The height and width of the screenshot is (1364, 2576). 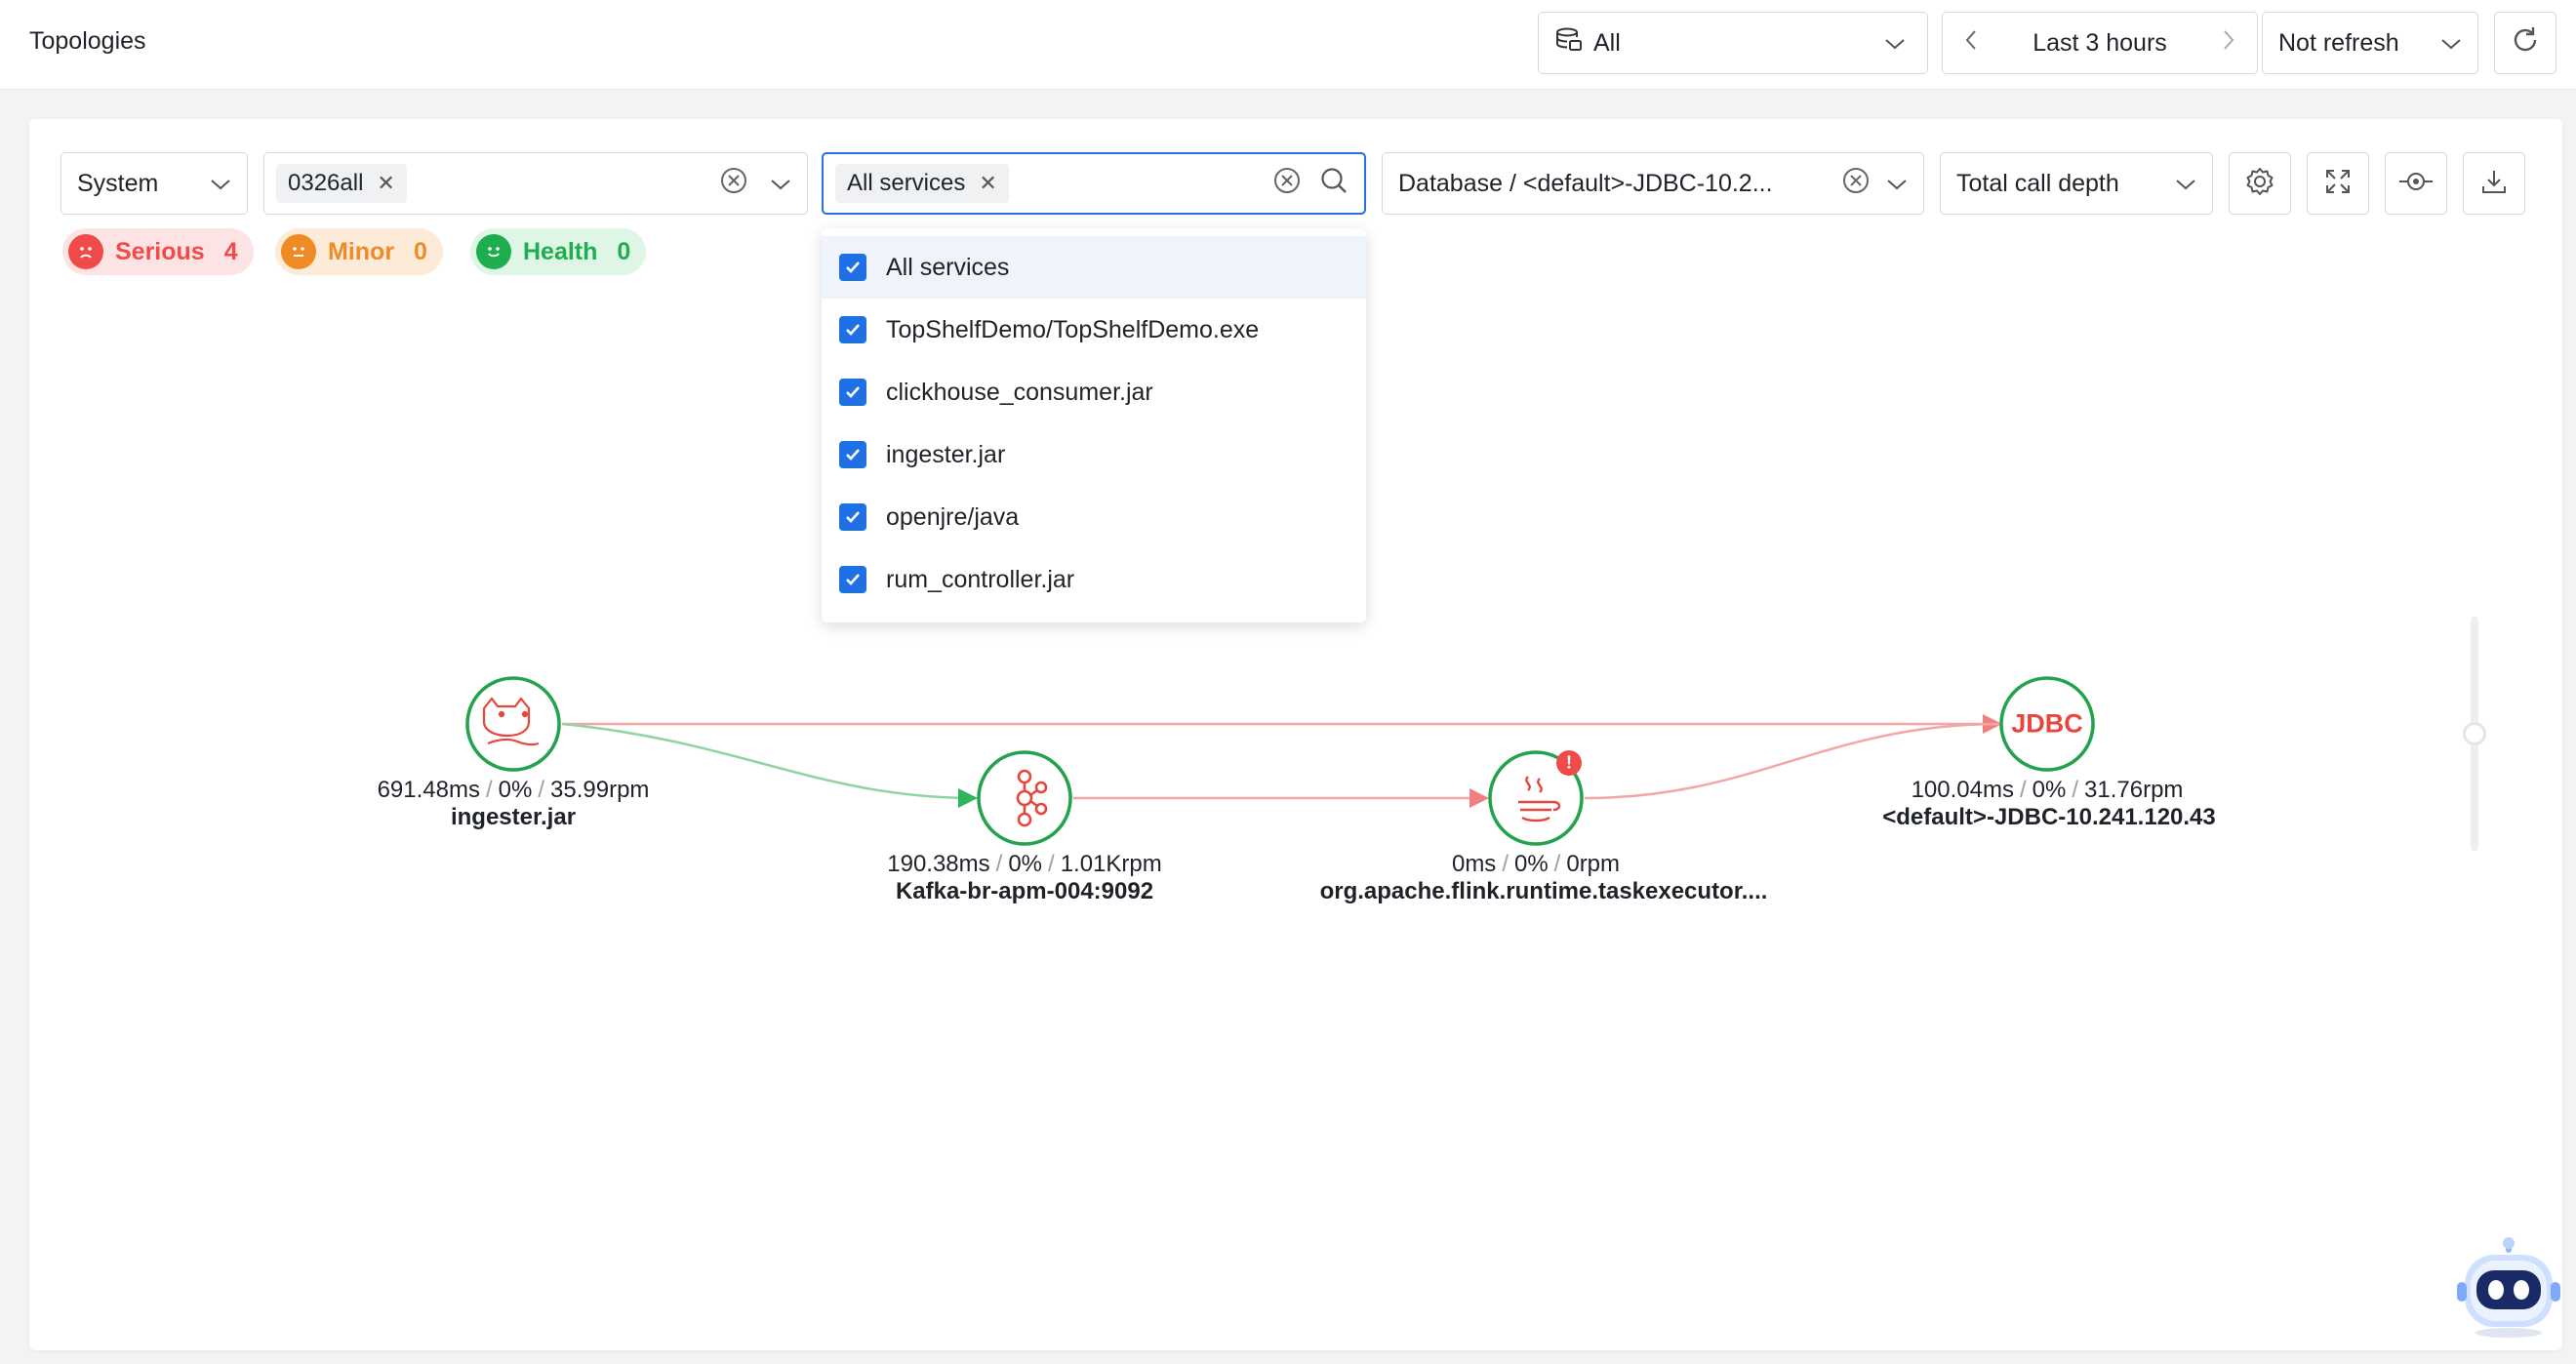 What do you see at coordinates (2134, 790) in the screenshot?
I see `node-throughput: 31.76rpm` at bounding box center [2134, 790].